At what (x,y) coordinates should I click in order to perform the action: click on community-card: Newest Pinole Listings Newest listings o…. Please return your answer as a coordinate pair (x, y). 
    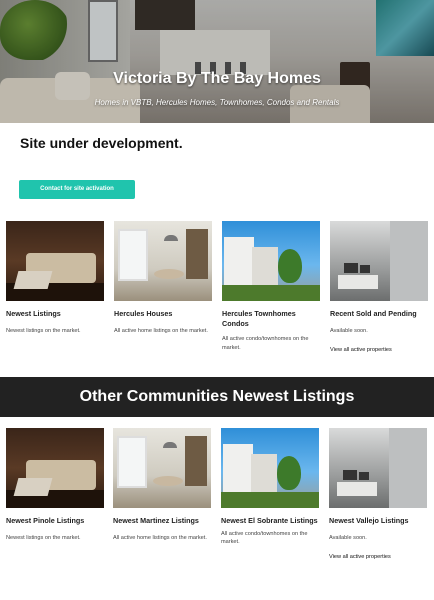
    Looking at the image, I should click on (55, 485).